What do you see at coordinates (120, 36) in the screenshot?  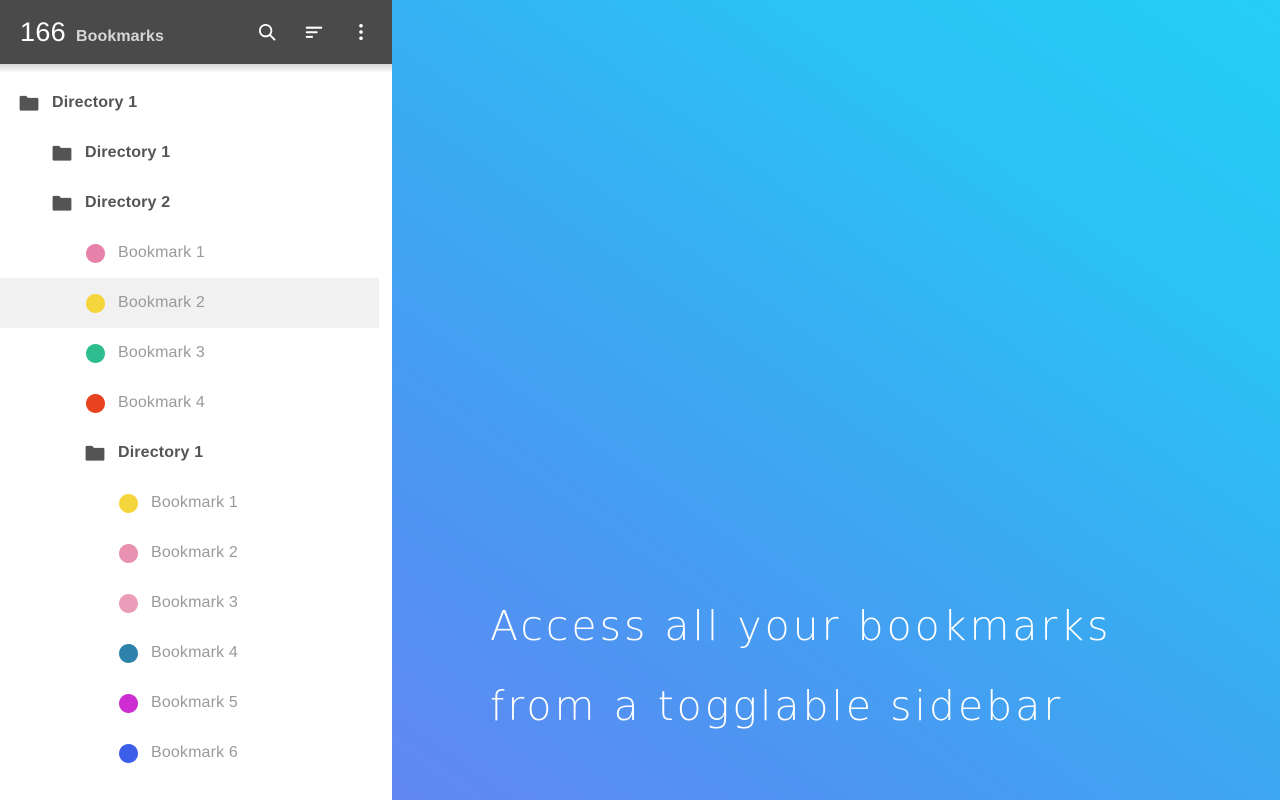 I see `page-title: Bookmarks` at bounding box center [120, 36].